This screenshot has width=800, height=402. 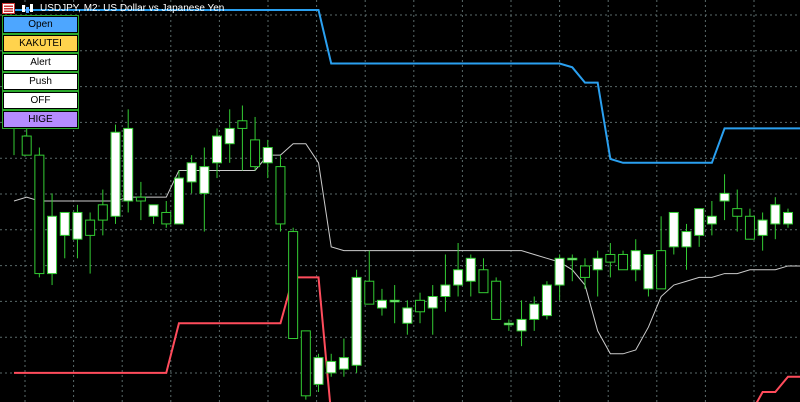 What do you see at coordinates (113, 8) in the screenshot?
I see `chart-titlebar: USDJPY, M2: US Dollar vs Japanese Yen` at bounding box center [113, 8].